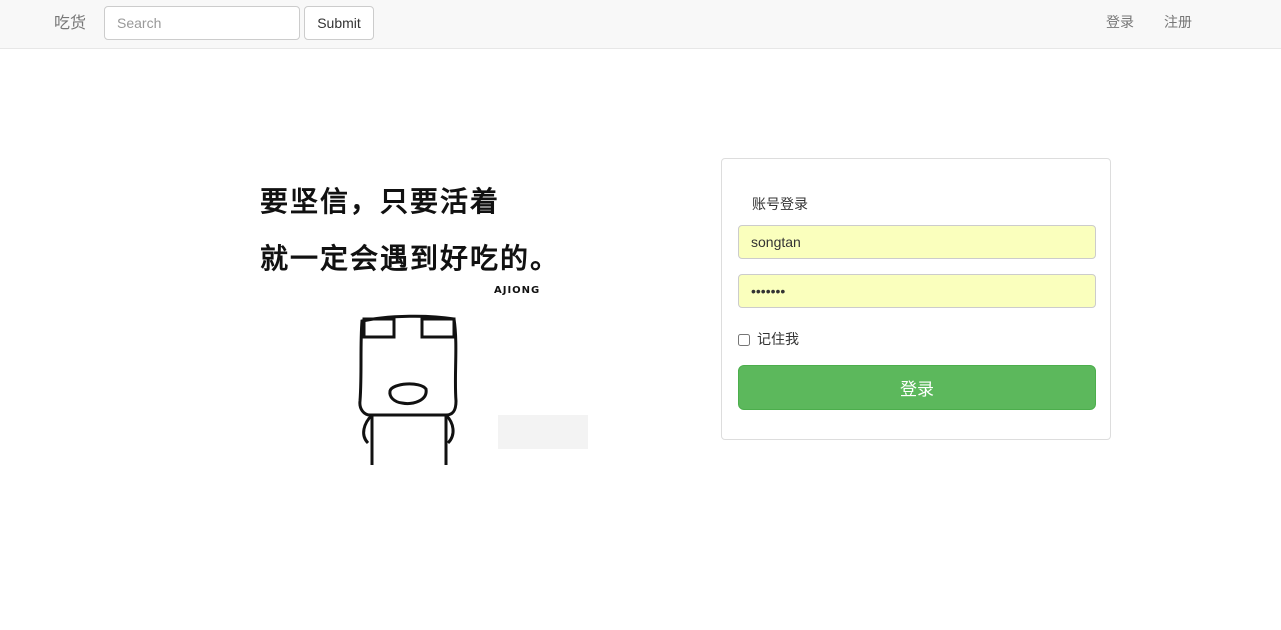  What do you see at coordinates (778, 340) in the screenshot?
I see `remember-me-label: 记住我` at bounding box center [778, 340].